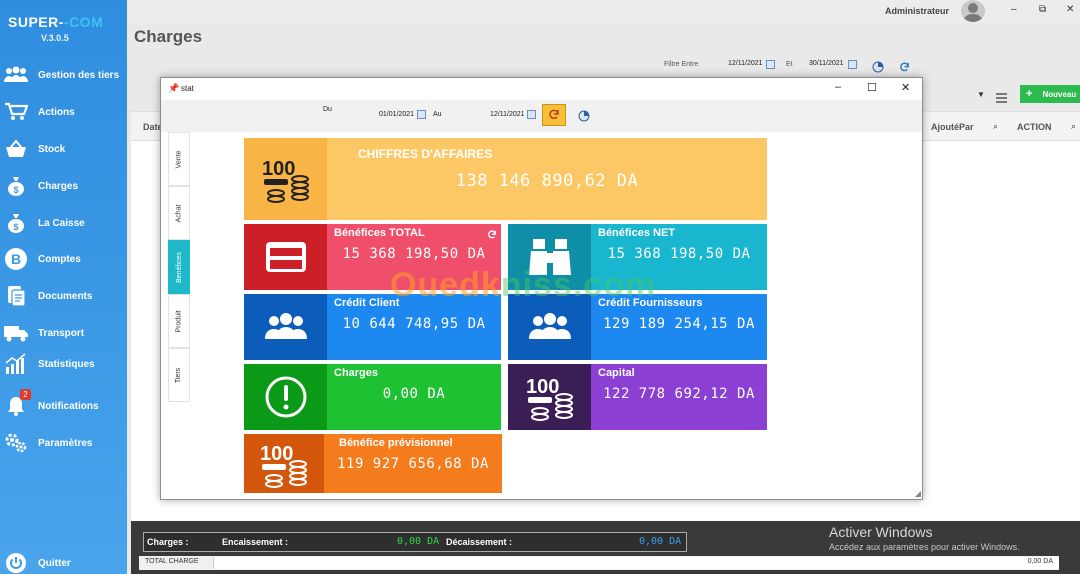 Image resolution: width=1080 pixels, height=574 pixels. I want to click on avatar, so click(973, 11).